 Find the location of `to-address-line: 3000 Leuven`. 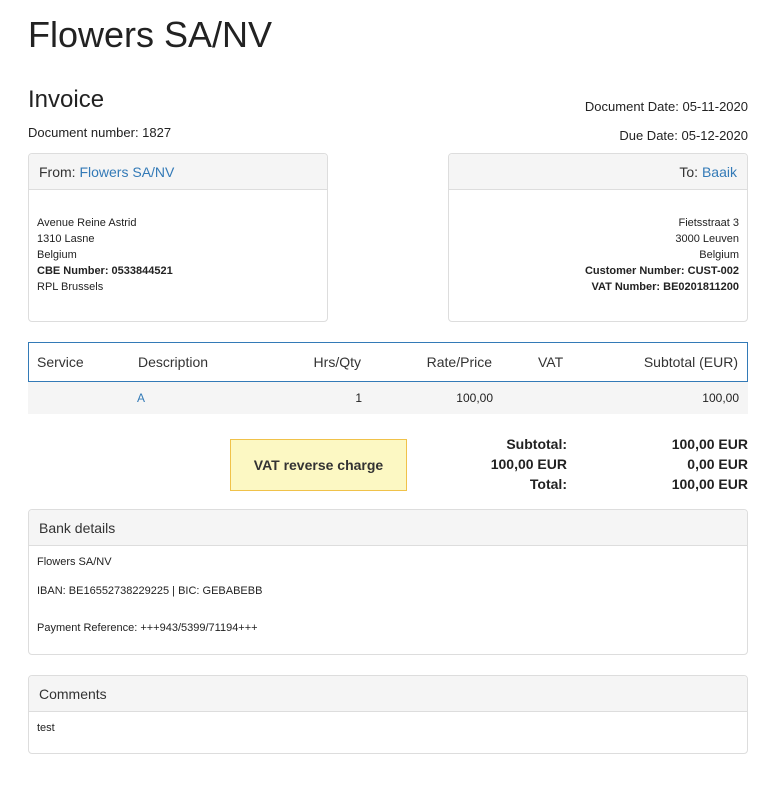

to-address-line: 3000 Leuven is located at coordinates (707, 239).